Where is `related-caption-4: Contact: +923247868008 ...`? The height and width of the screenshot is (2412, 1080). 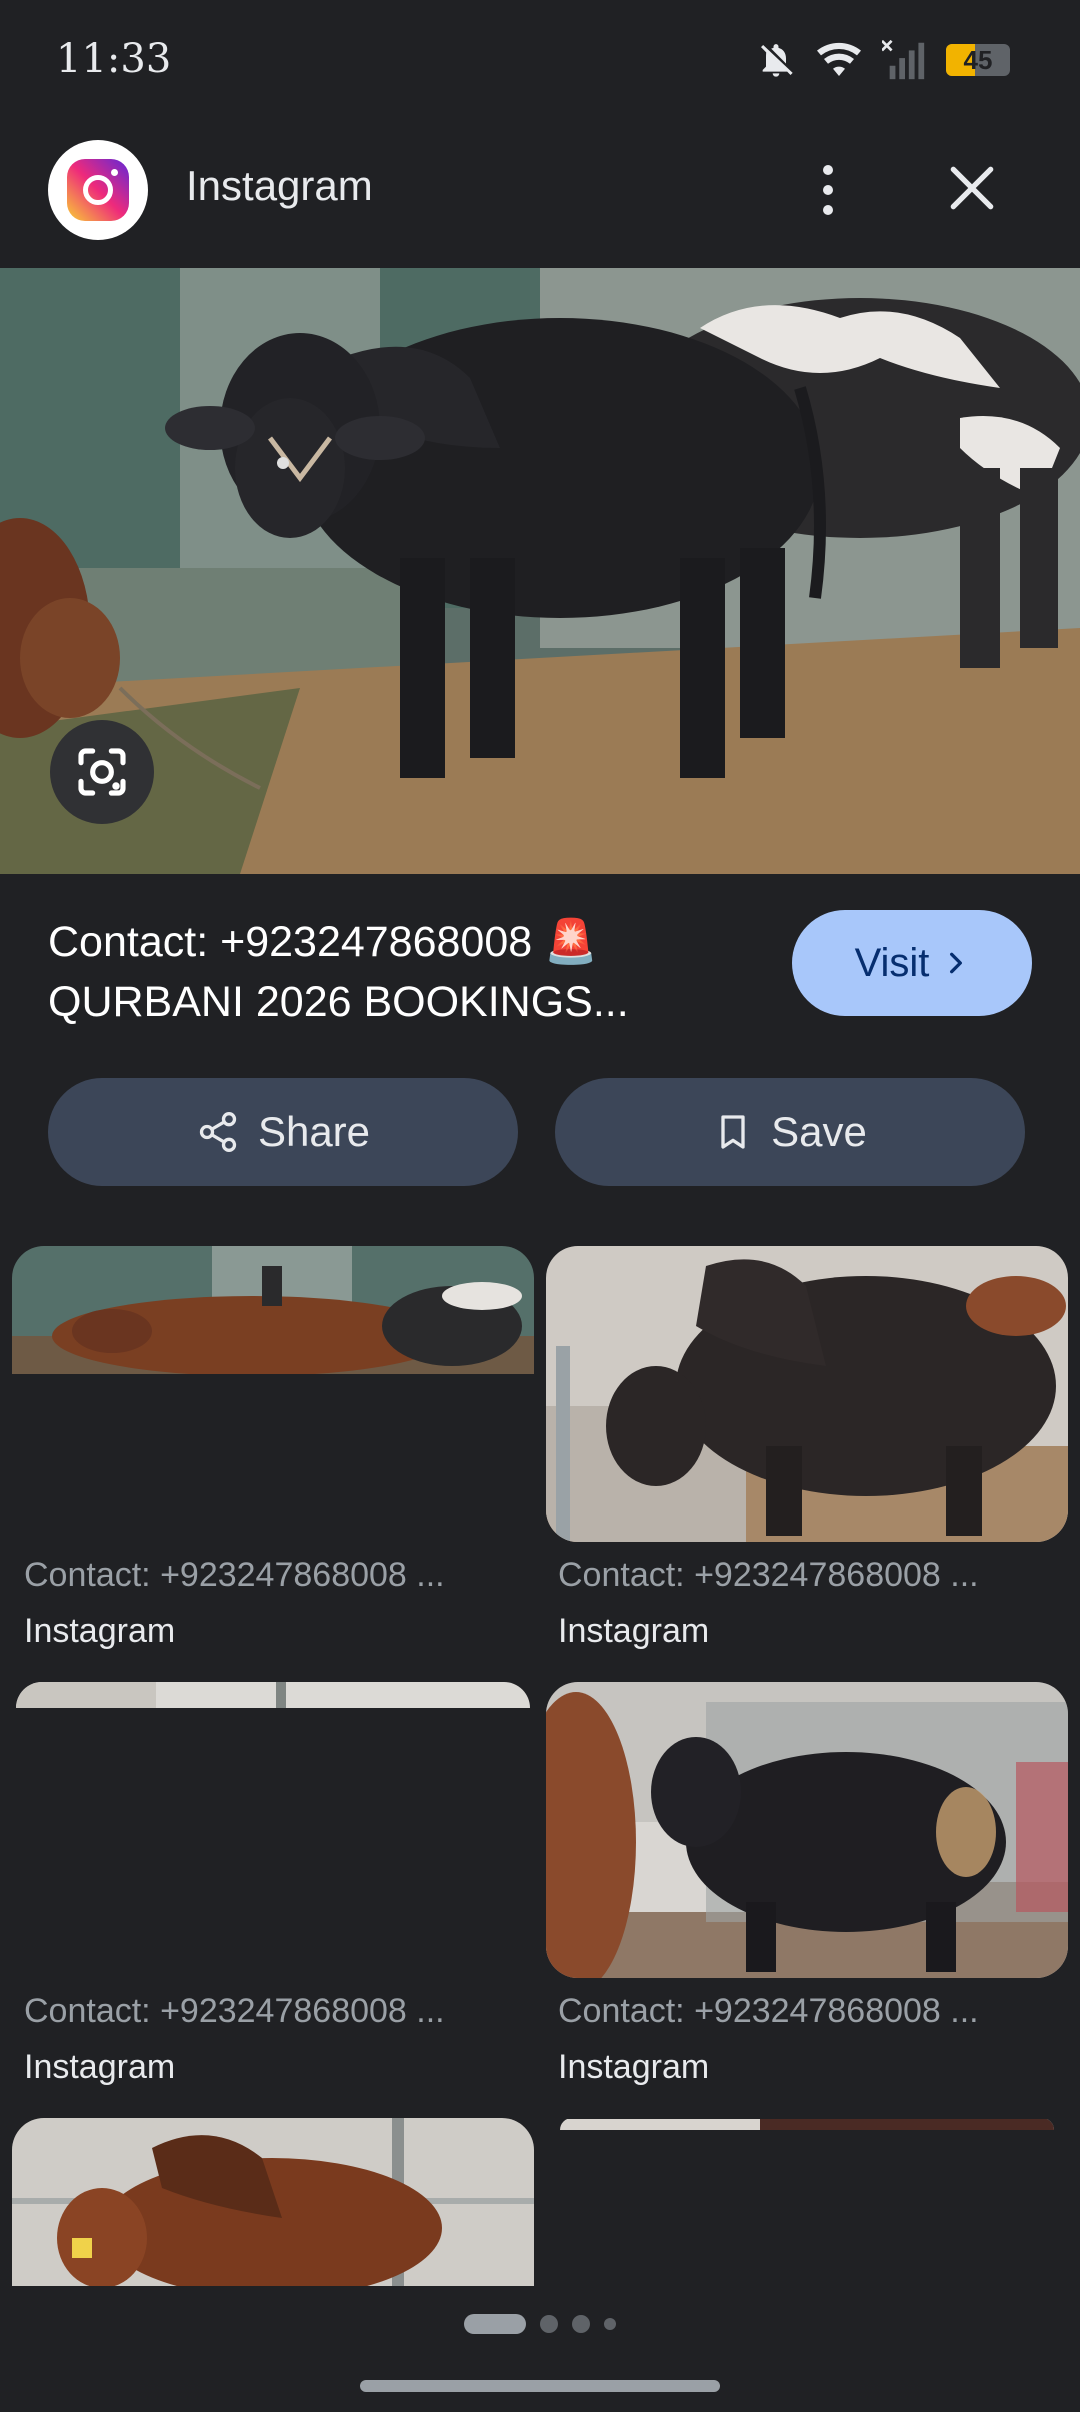
related-caption-4: Contact: +923247868008 ... is located at coordinates (813, 2011).